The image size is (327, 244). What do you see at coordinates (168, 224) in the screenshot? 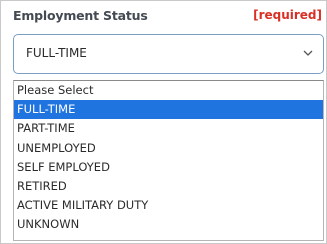
I see `dropdown-option-unknown: UNKNOWN` at bounding box center [168, 224].